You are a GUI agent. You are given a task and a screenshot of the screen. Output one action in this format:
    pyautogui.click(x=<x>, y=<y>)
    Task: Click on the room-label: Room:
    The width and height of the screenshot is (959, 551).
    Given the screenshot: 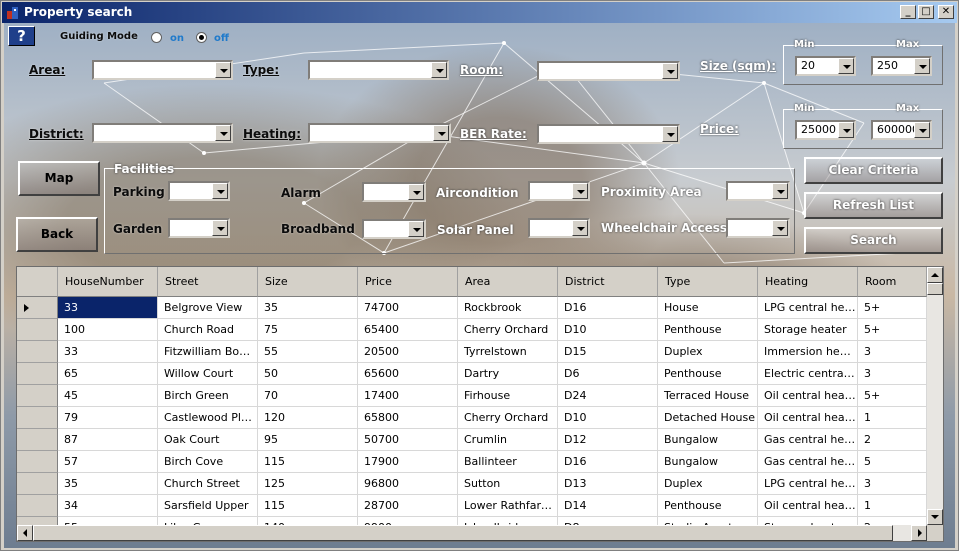 What is the action you would take?
    pyautogui.click(x=481, y=70)
    